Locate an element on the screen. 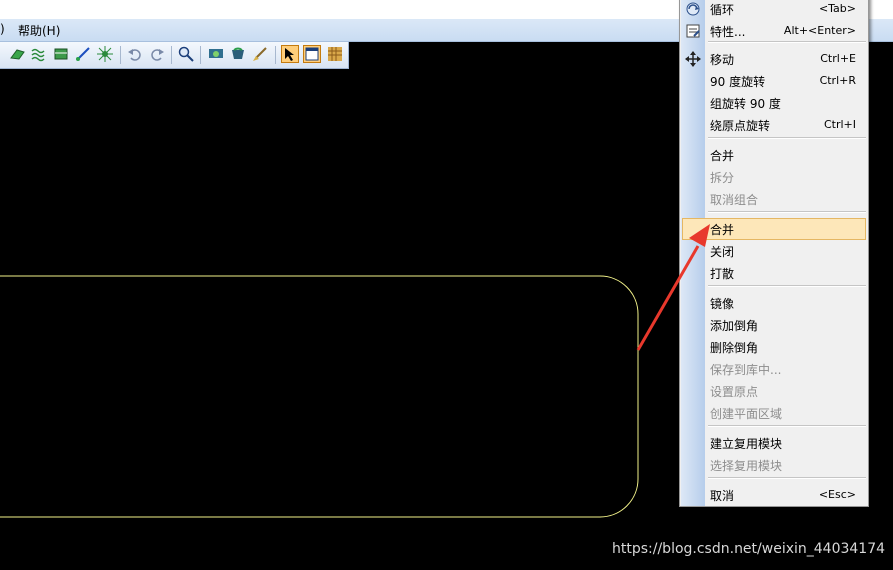  watermark-text: https://blog.csdn.net/weixin_44034174 is located at coordinates (749, 549).